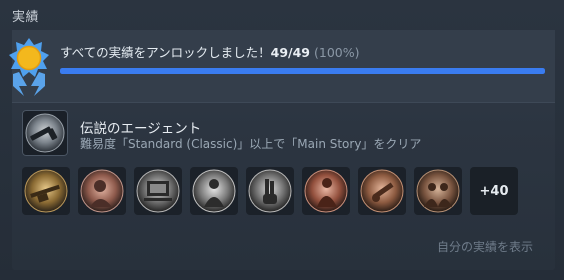  What do you see at coordinates (290, 52) in the screenshot?
I see `unlock-count: 49/49` at bounding box center [290, 52].